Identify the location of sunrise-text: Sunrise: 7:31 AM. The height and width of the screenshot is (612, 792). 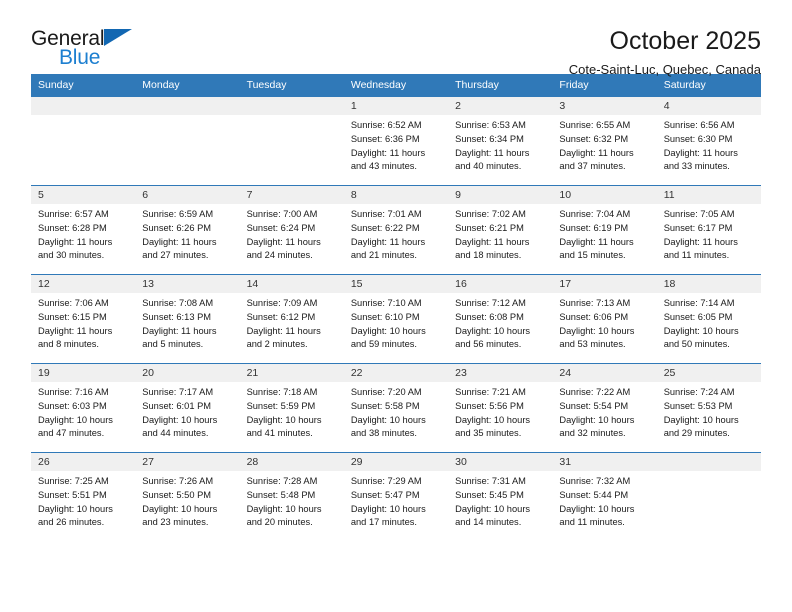
(490, 481).